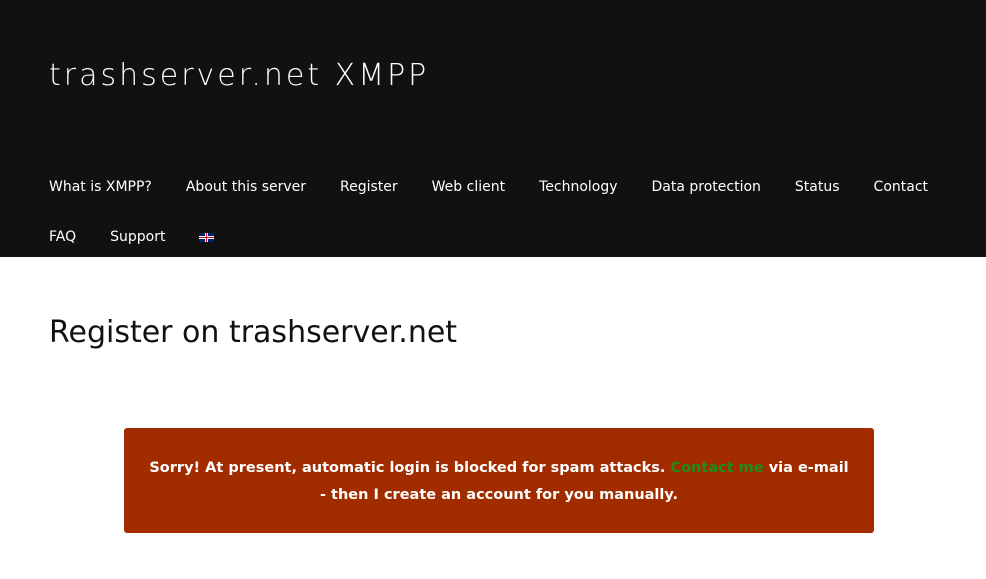  I want to click on nav-item-status: Status, so click(817, 187).